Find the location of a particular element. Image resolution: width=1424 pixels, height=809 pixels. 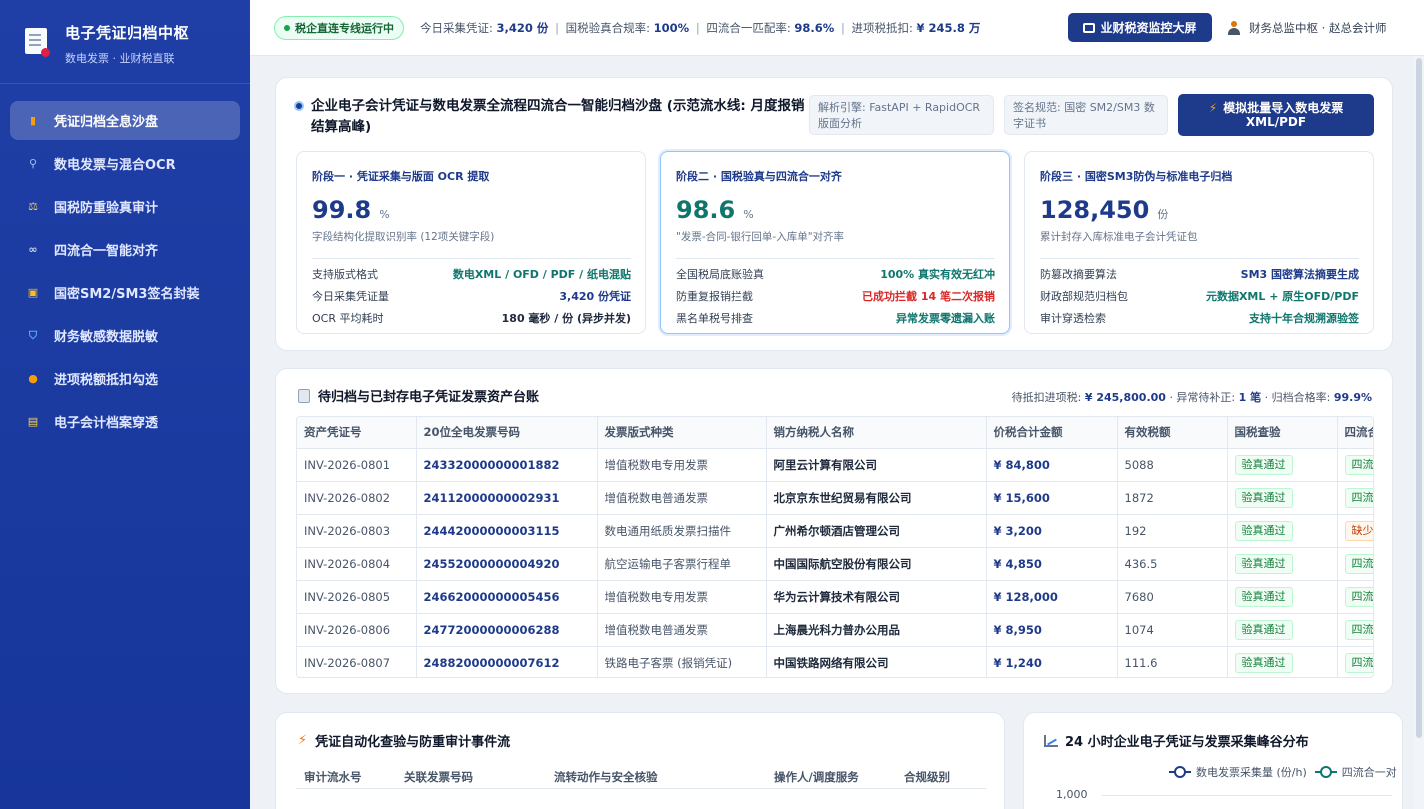

events-table-header: 审计流水号 关联发票号码 流转动作与安全核验 操作人/调度服务 合规级别 is located at coordinates (641, 776).